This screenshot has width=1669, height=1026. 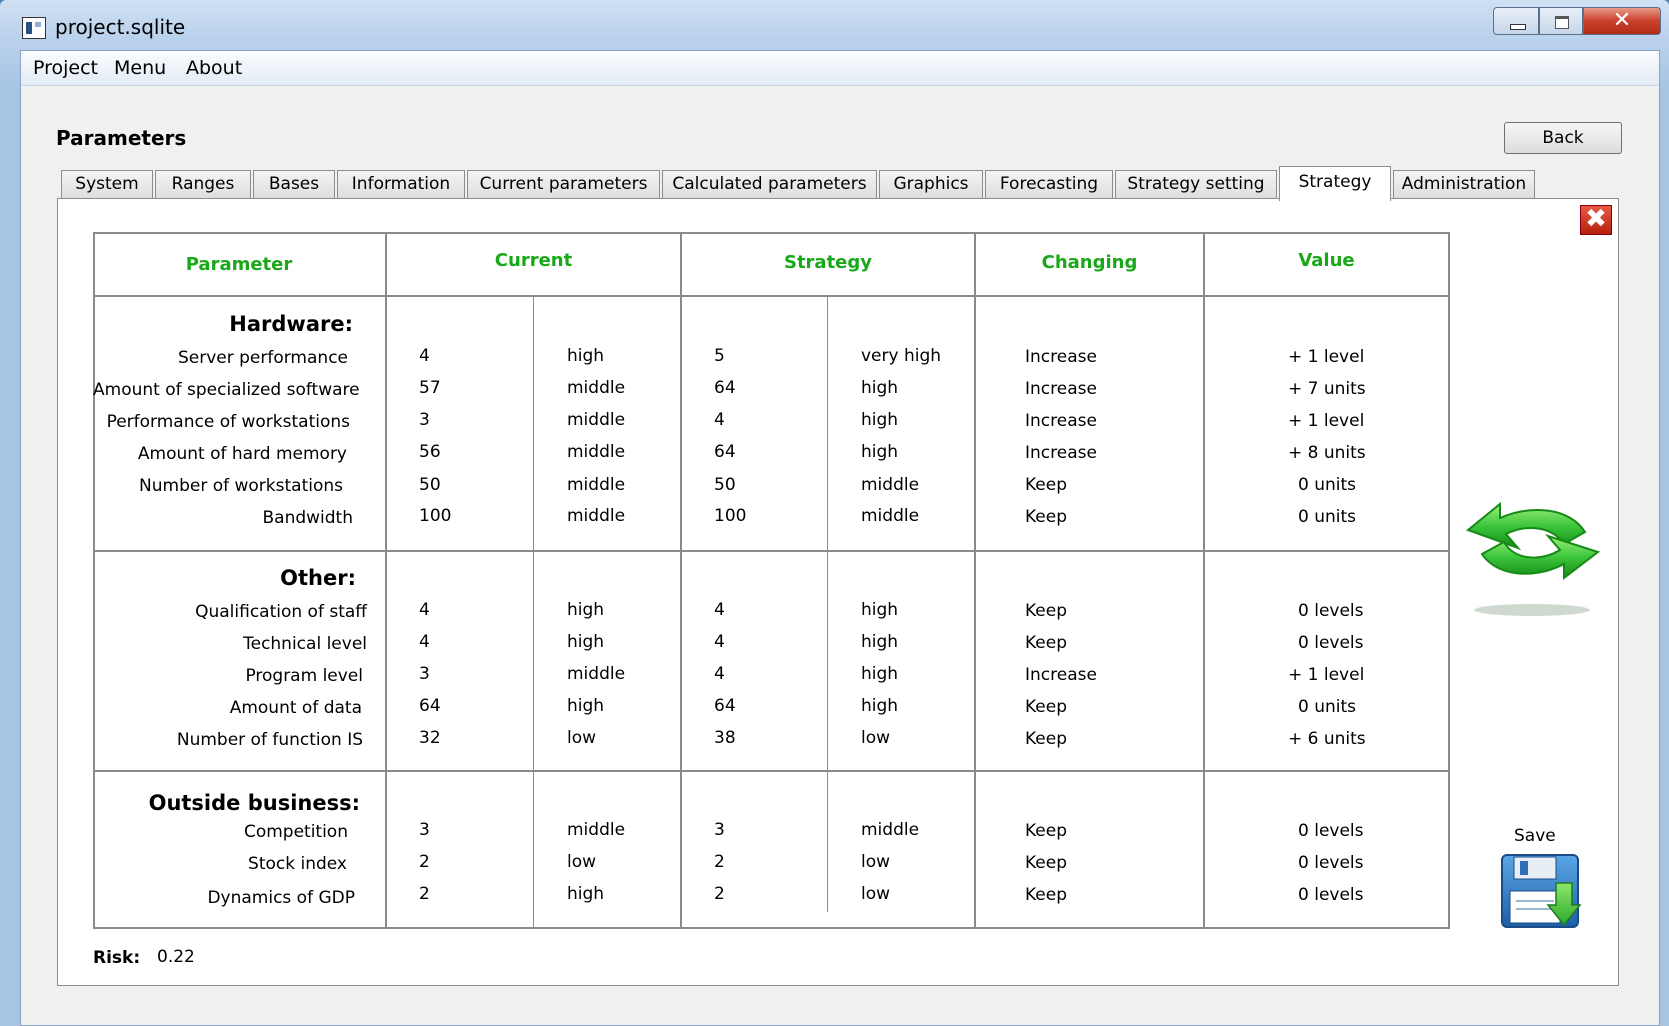 What do you see at coordinates (828, 262) in the screenshot?
I see `header-strategy: Strategy` at bounding box center [828, 262].